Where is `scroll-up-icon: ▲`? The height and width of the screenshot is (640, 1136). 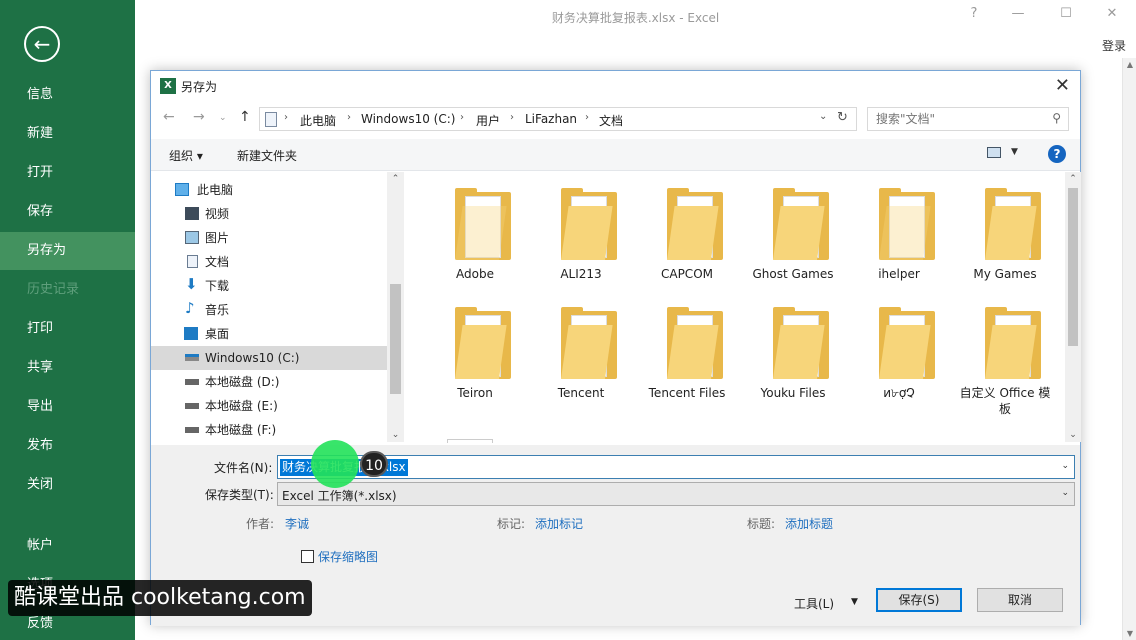 scroll-up-icon: ▲ is located at coordinates (1129, 64).